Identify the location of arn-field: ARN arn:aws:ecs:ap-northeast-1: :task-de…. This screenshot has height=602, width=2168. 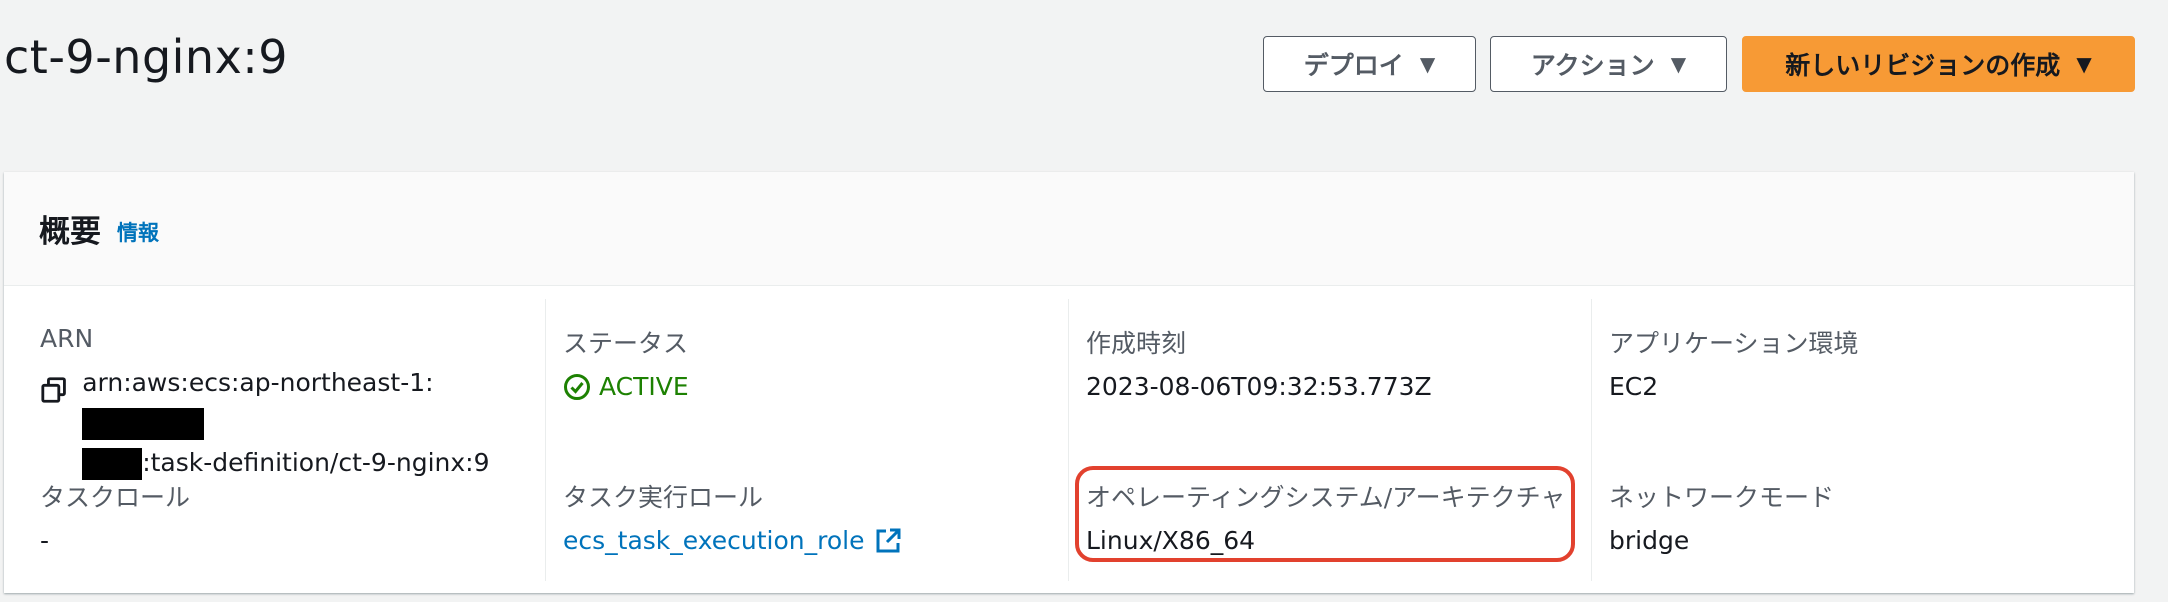
(283, 403).